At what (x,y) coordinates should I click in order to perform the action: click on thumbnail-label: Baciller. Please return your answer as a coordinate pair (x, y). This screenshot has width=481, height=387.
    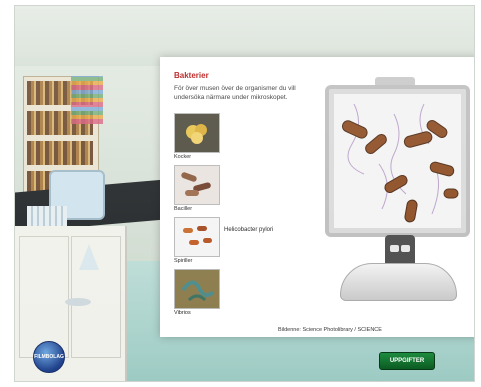
    Looking at the image, I should click on (183, 209).